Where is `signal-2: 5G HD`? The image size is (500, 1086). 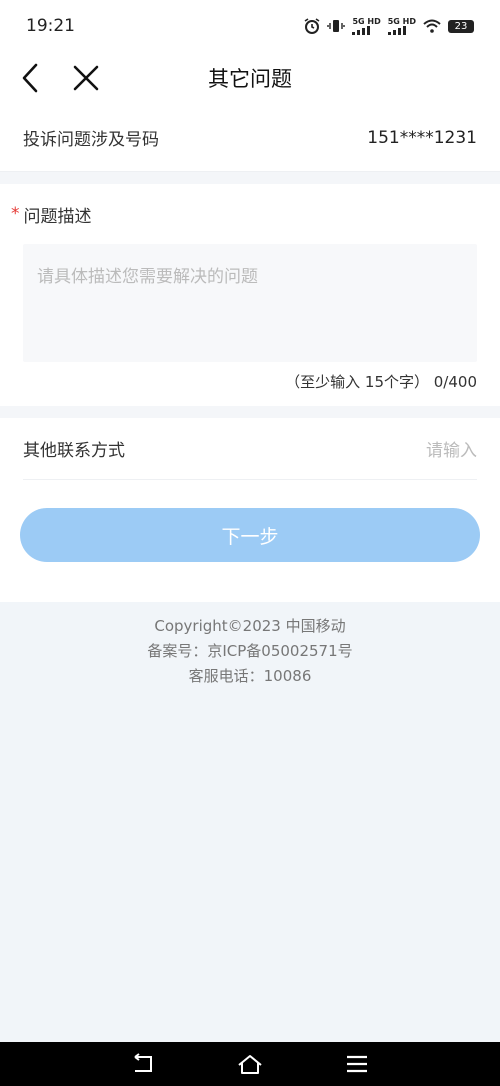
signal-2: 5G HD is located at coordinates (401, 25).